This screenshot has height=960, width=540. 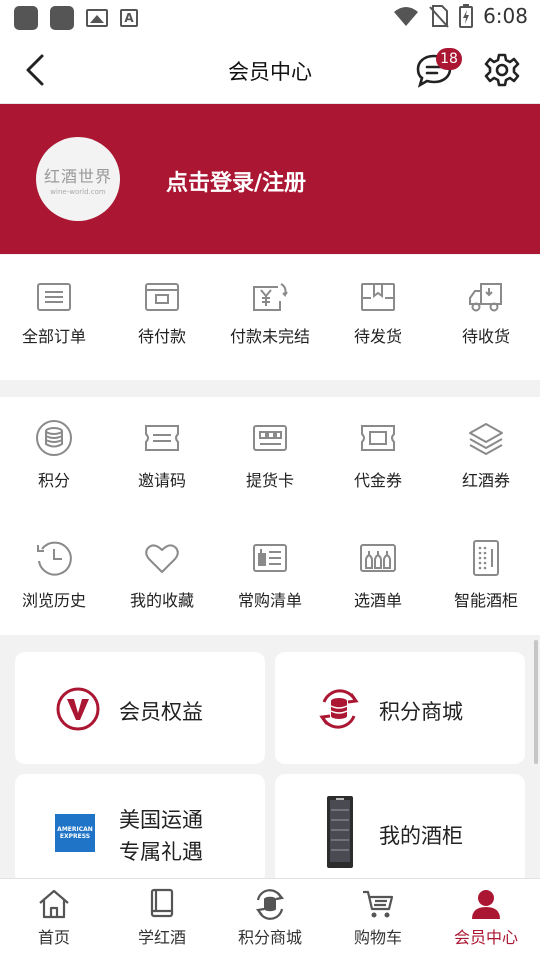 What do you see at coordinates (54, 297) in the screenshot?
I see `all-orders-icon` at bounding box center [54, 297].